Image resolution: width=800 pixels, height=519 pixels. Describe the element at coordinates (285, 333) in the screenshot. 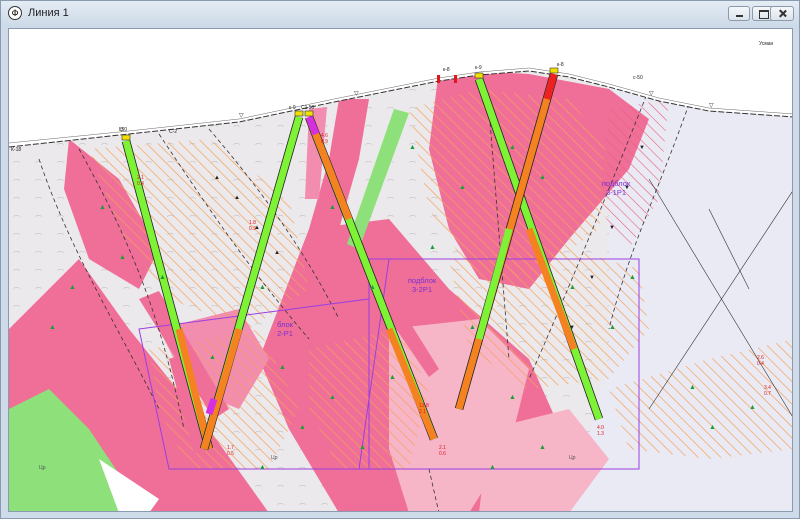

I see `block-label-code: 2-P1` at that location.